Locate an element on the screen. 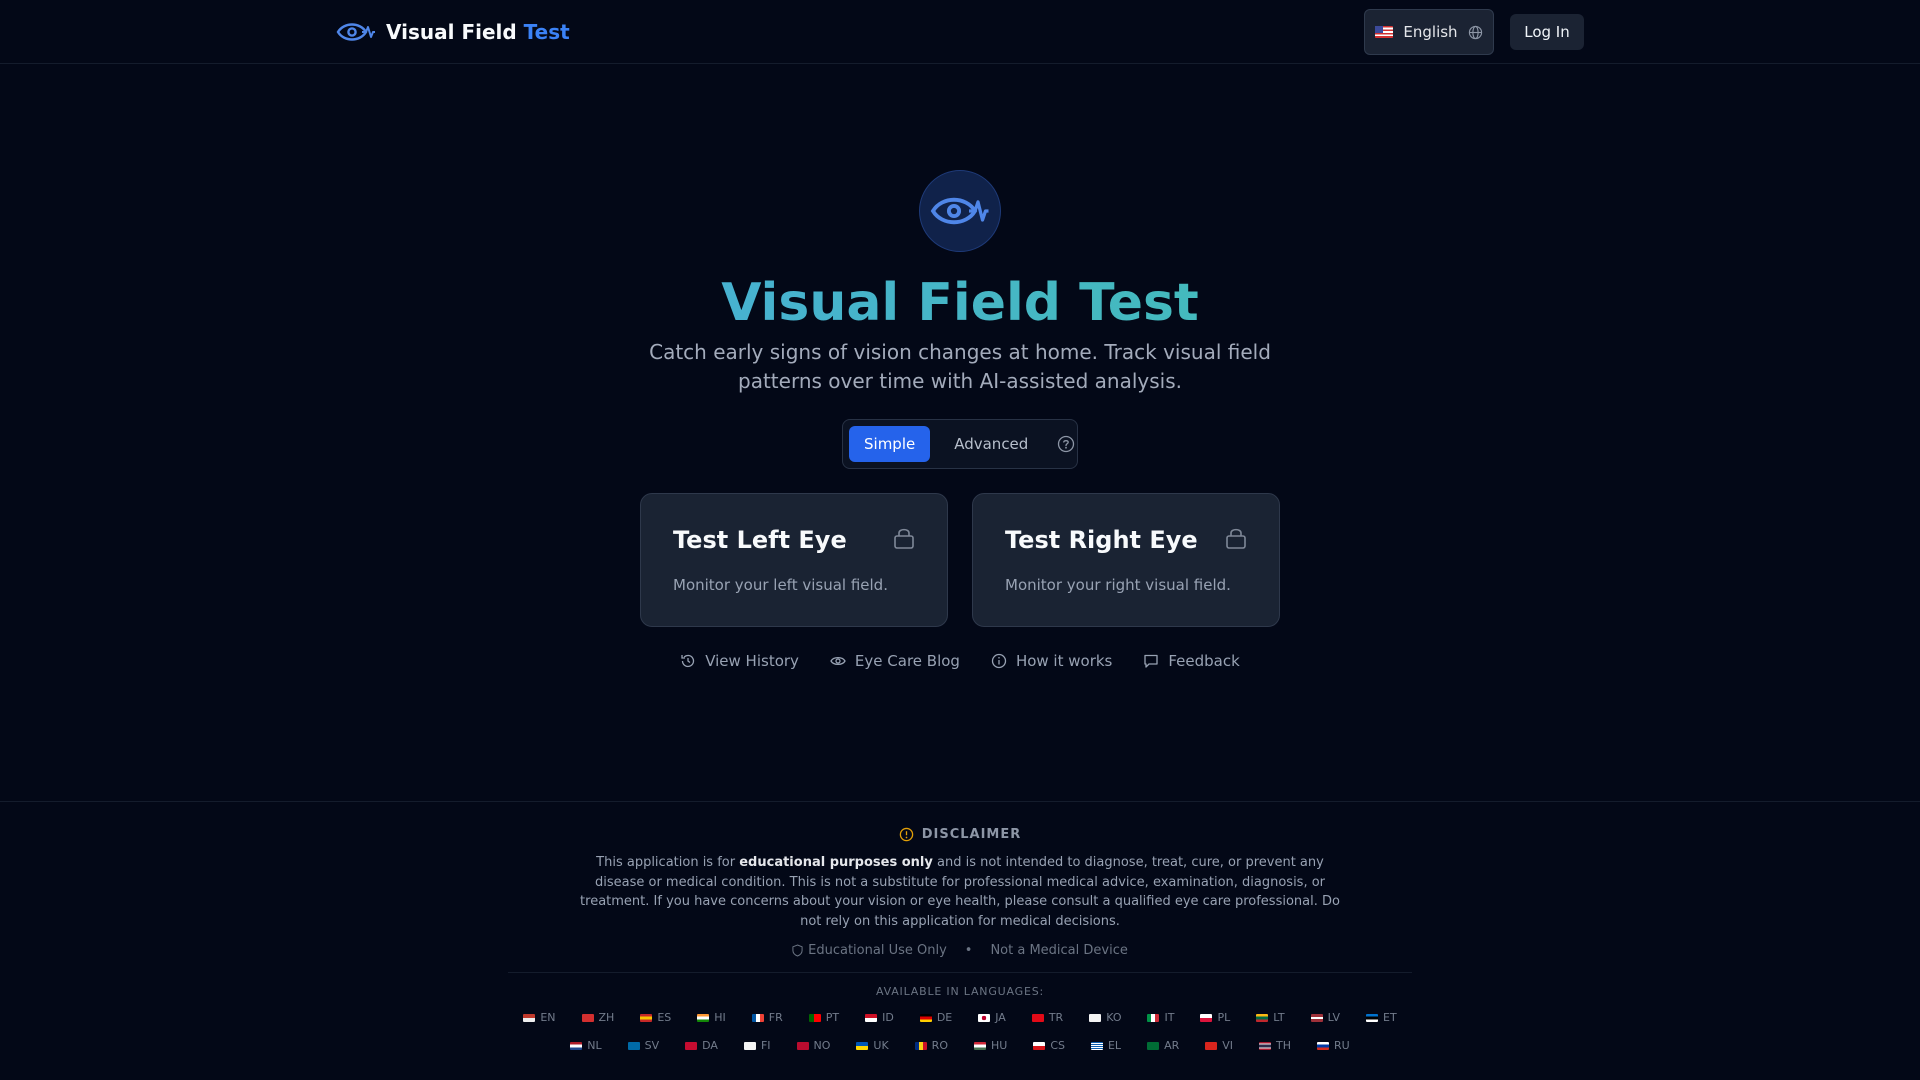 The image size is (1920, 1080). language-list-row-1: EN ZH ES HI FR PT ID DE JA TR KO IT PL LT LV ET is located at coordinates (960, 1017).